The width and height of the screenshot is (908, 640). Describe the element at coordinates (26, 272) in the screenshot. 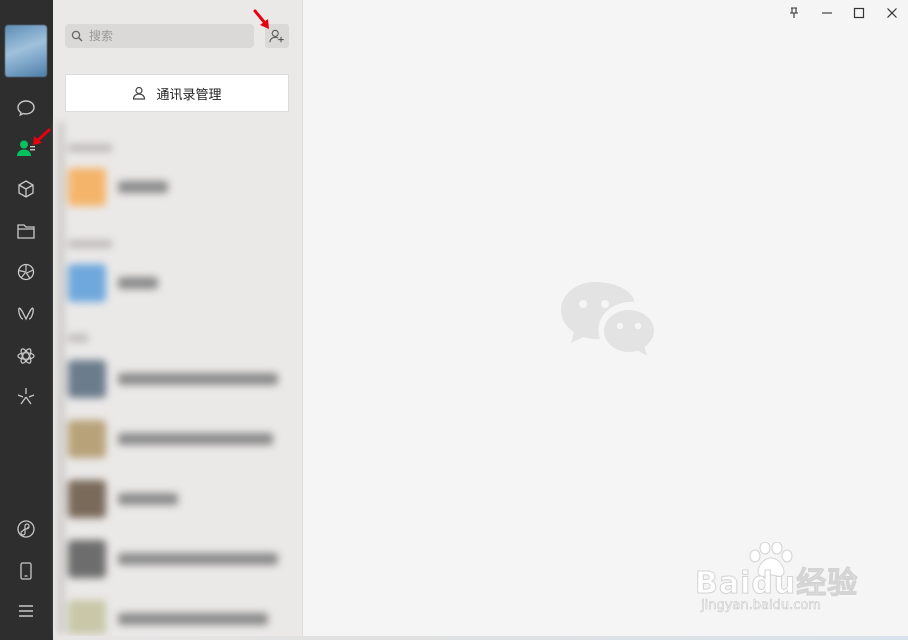

I see `moments-icon` at that location.